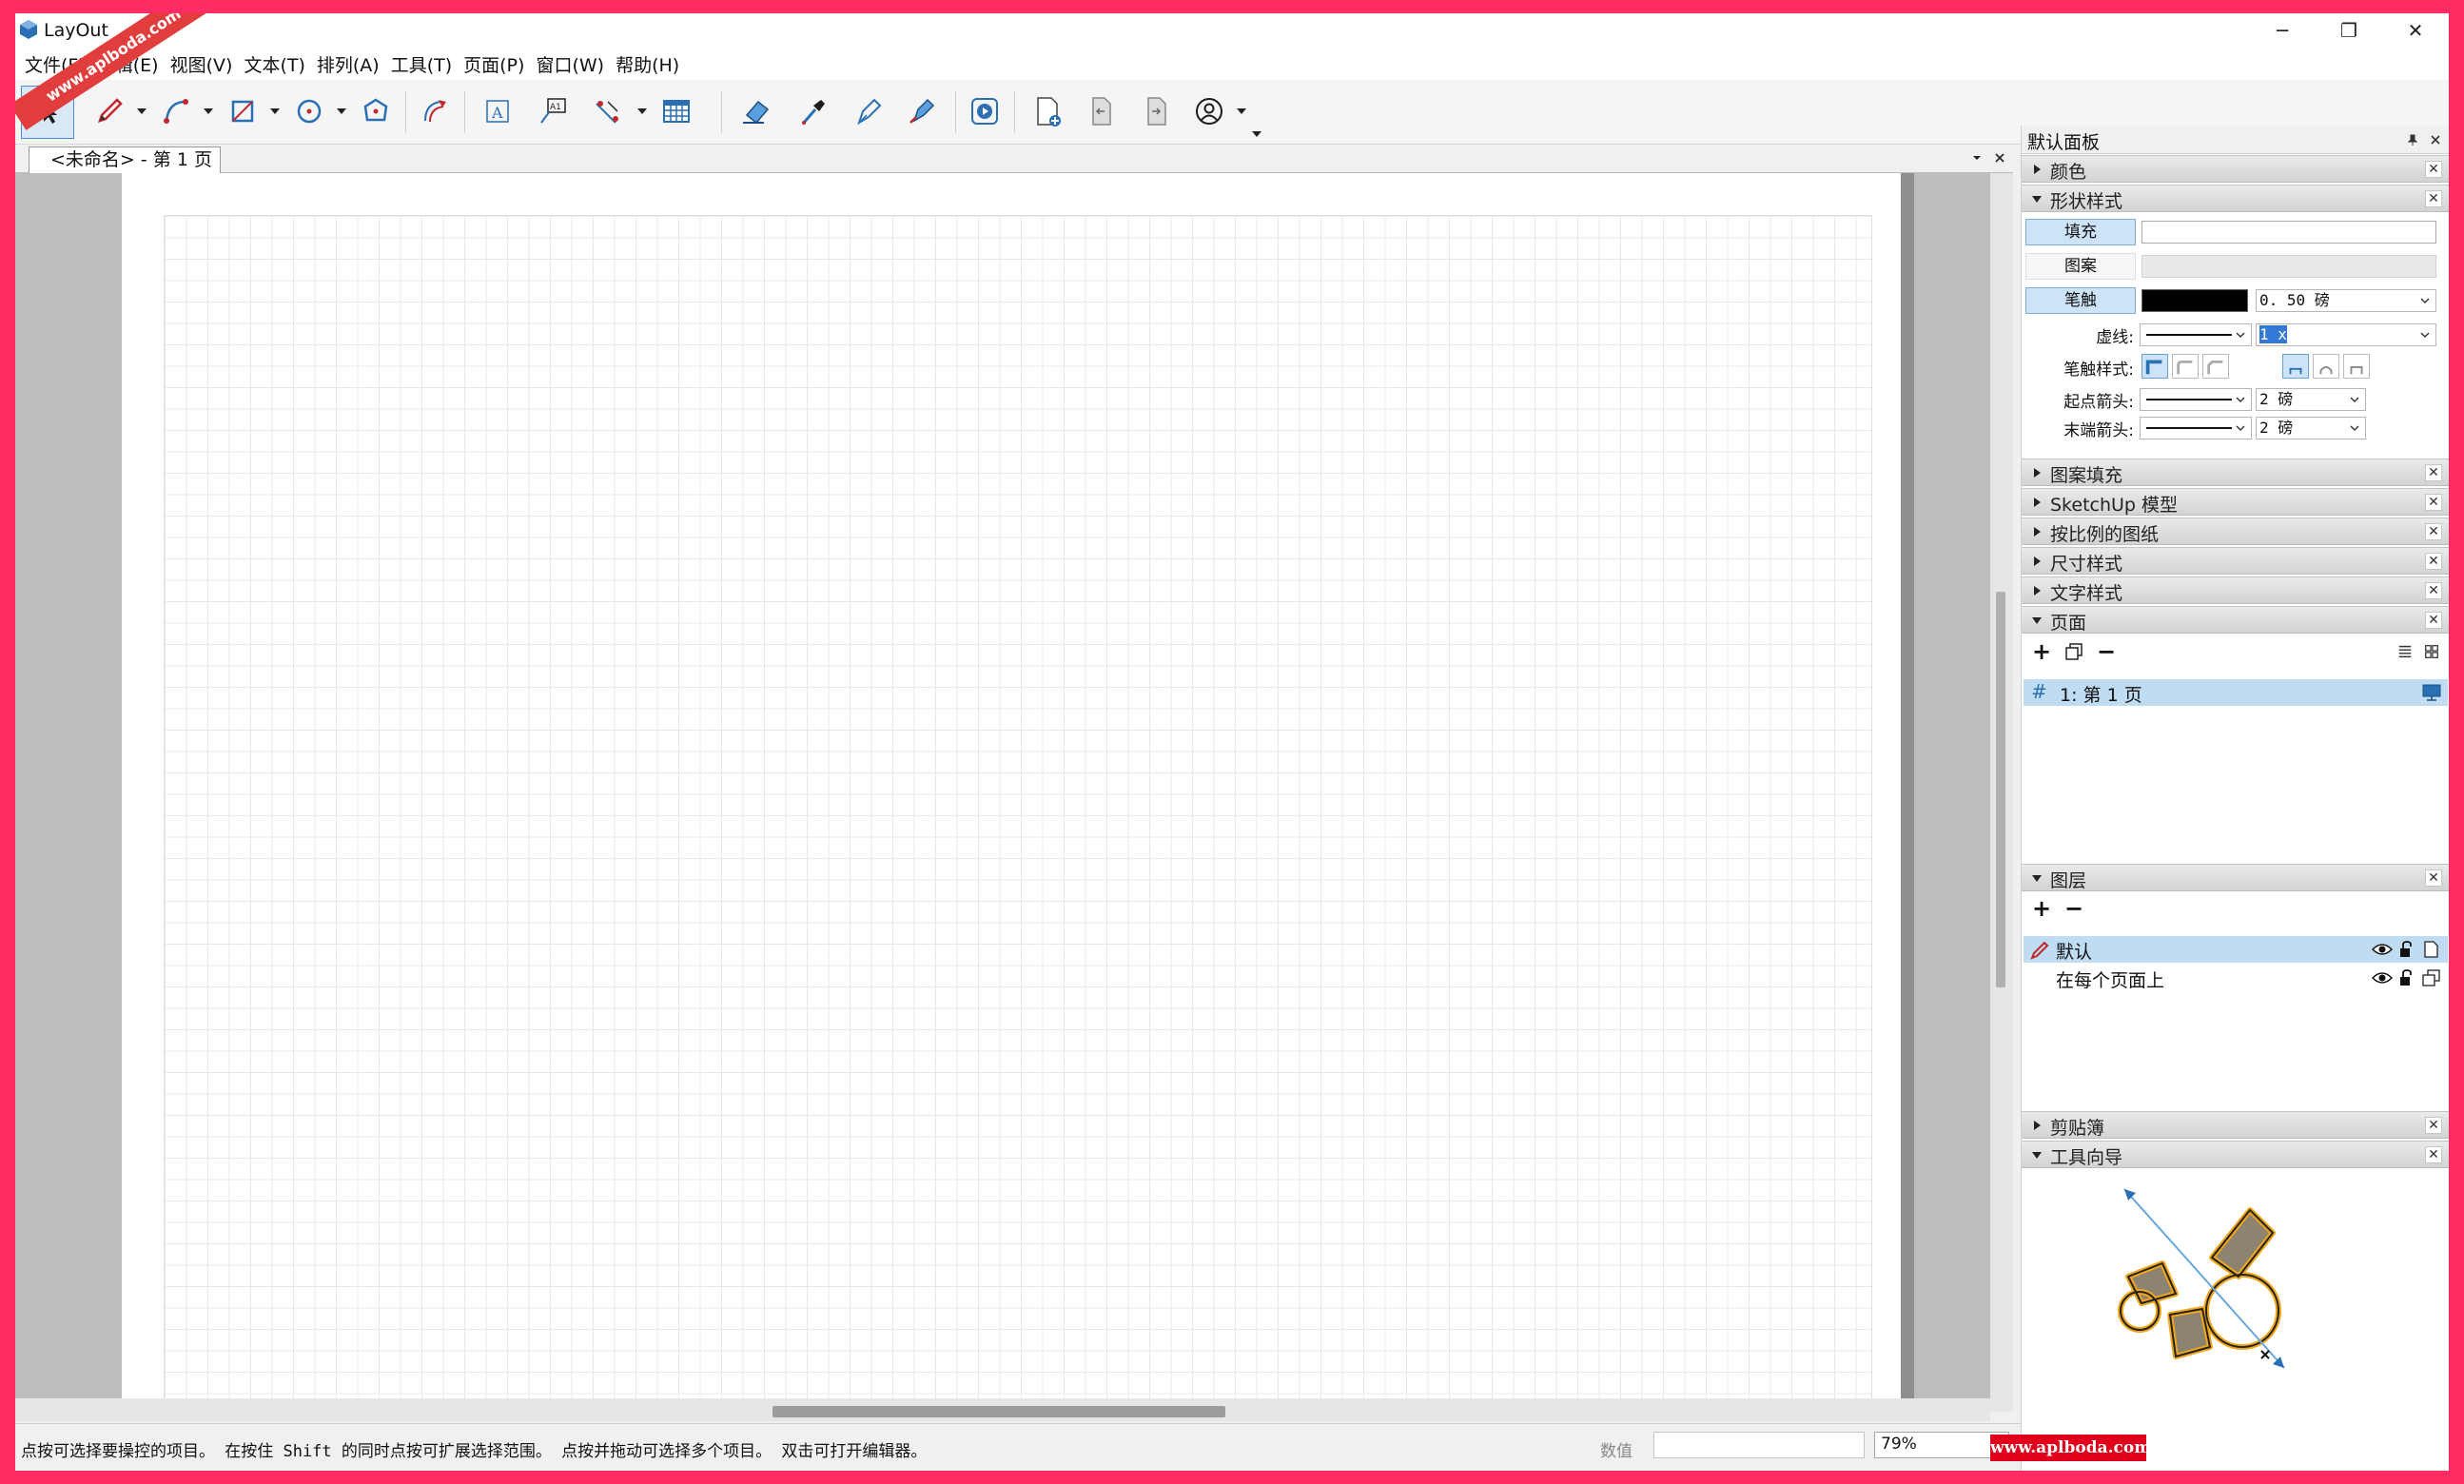  Describe the element at coordinates (208, 111) in the screenshot. I see `arc-dropdown-icon` at that location.